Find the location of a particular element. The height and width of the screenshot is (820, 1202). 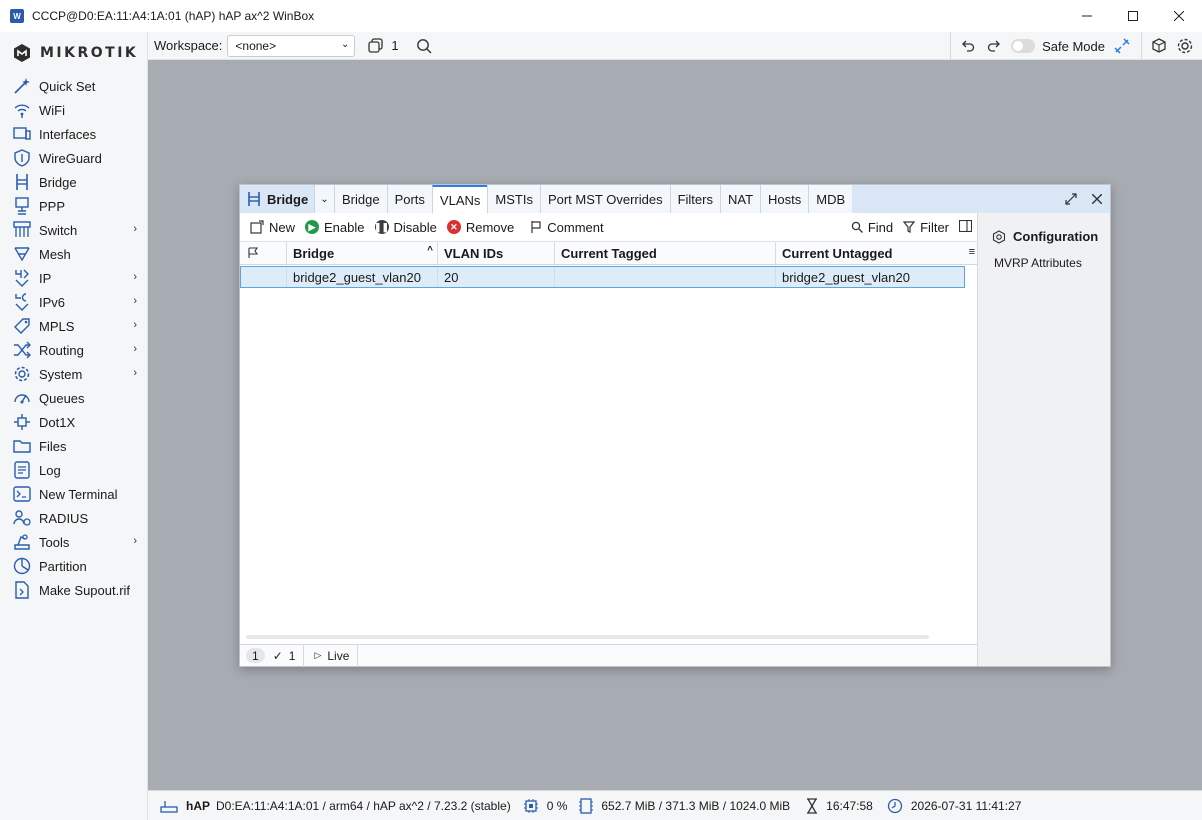

new-item-icon is located at coordinates (257, 227).